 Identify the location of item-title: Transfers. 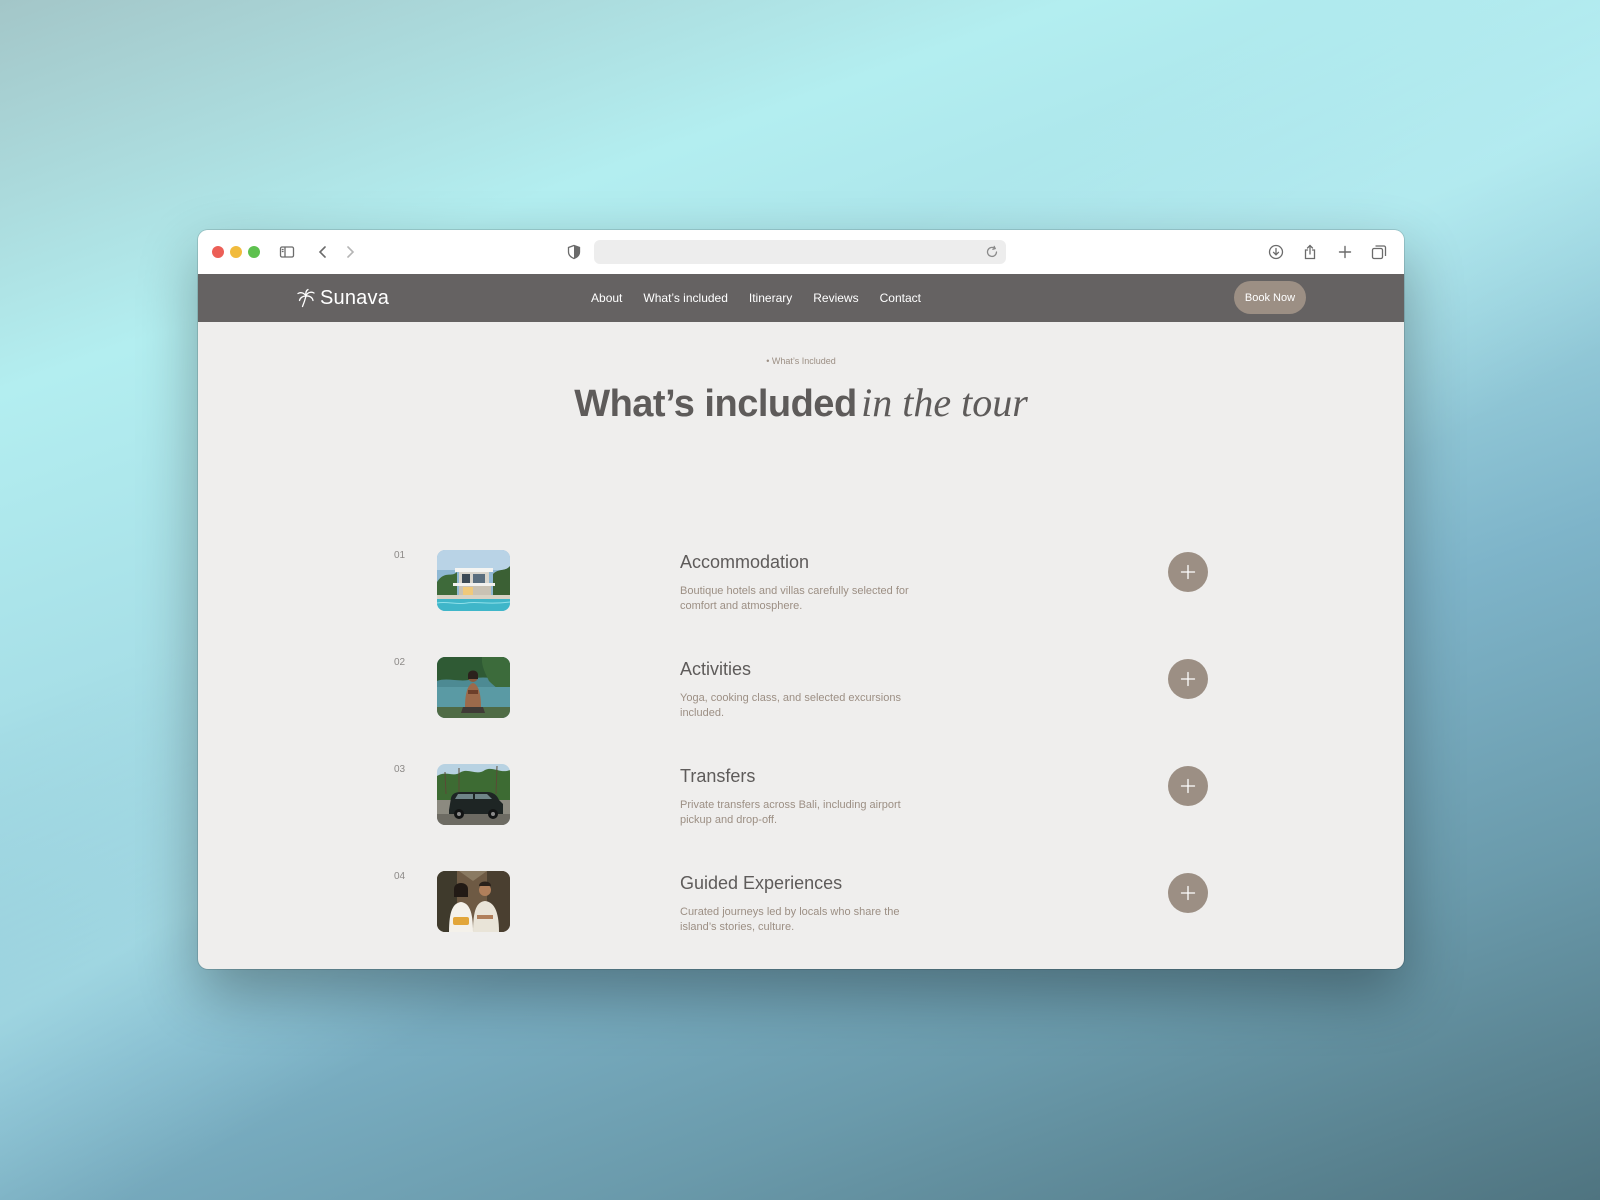
(718, 776).